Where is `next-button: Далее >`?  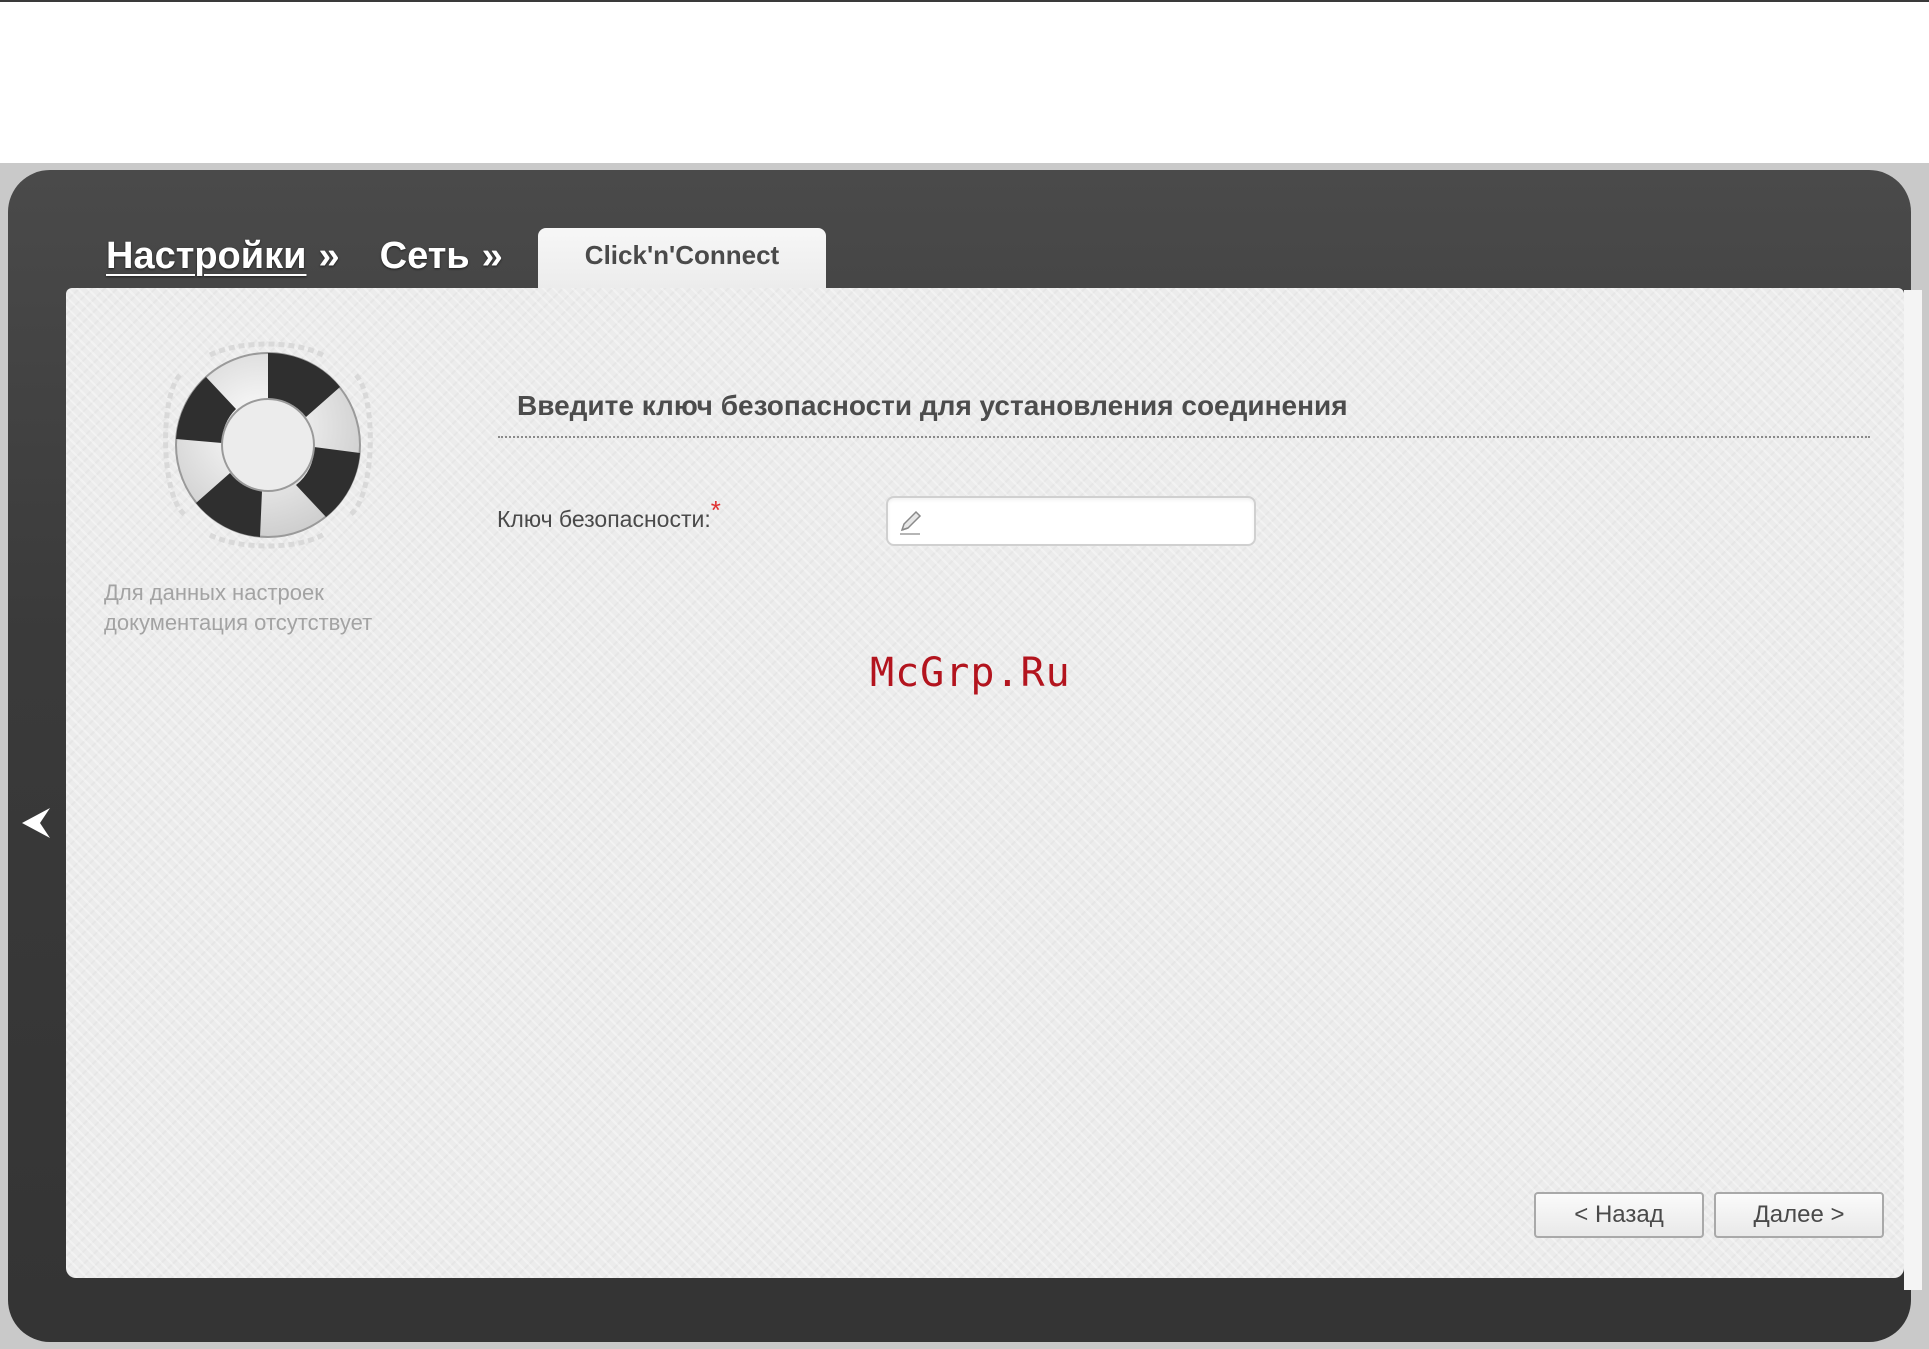 next-button: Далее > is located at coordinates (1799, 1215).